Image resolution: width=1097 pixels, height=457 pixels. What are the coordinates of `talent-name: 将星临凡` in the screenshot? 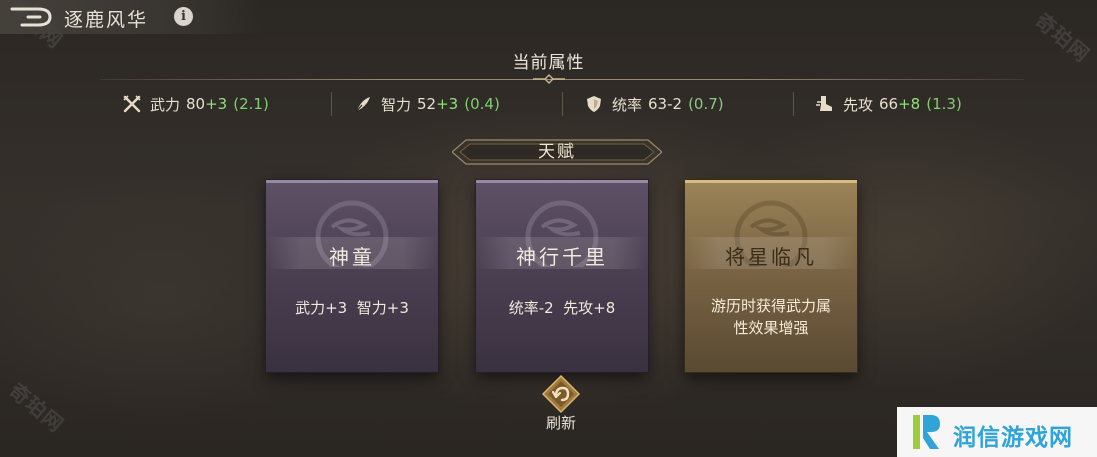 It's located at (771, 257).